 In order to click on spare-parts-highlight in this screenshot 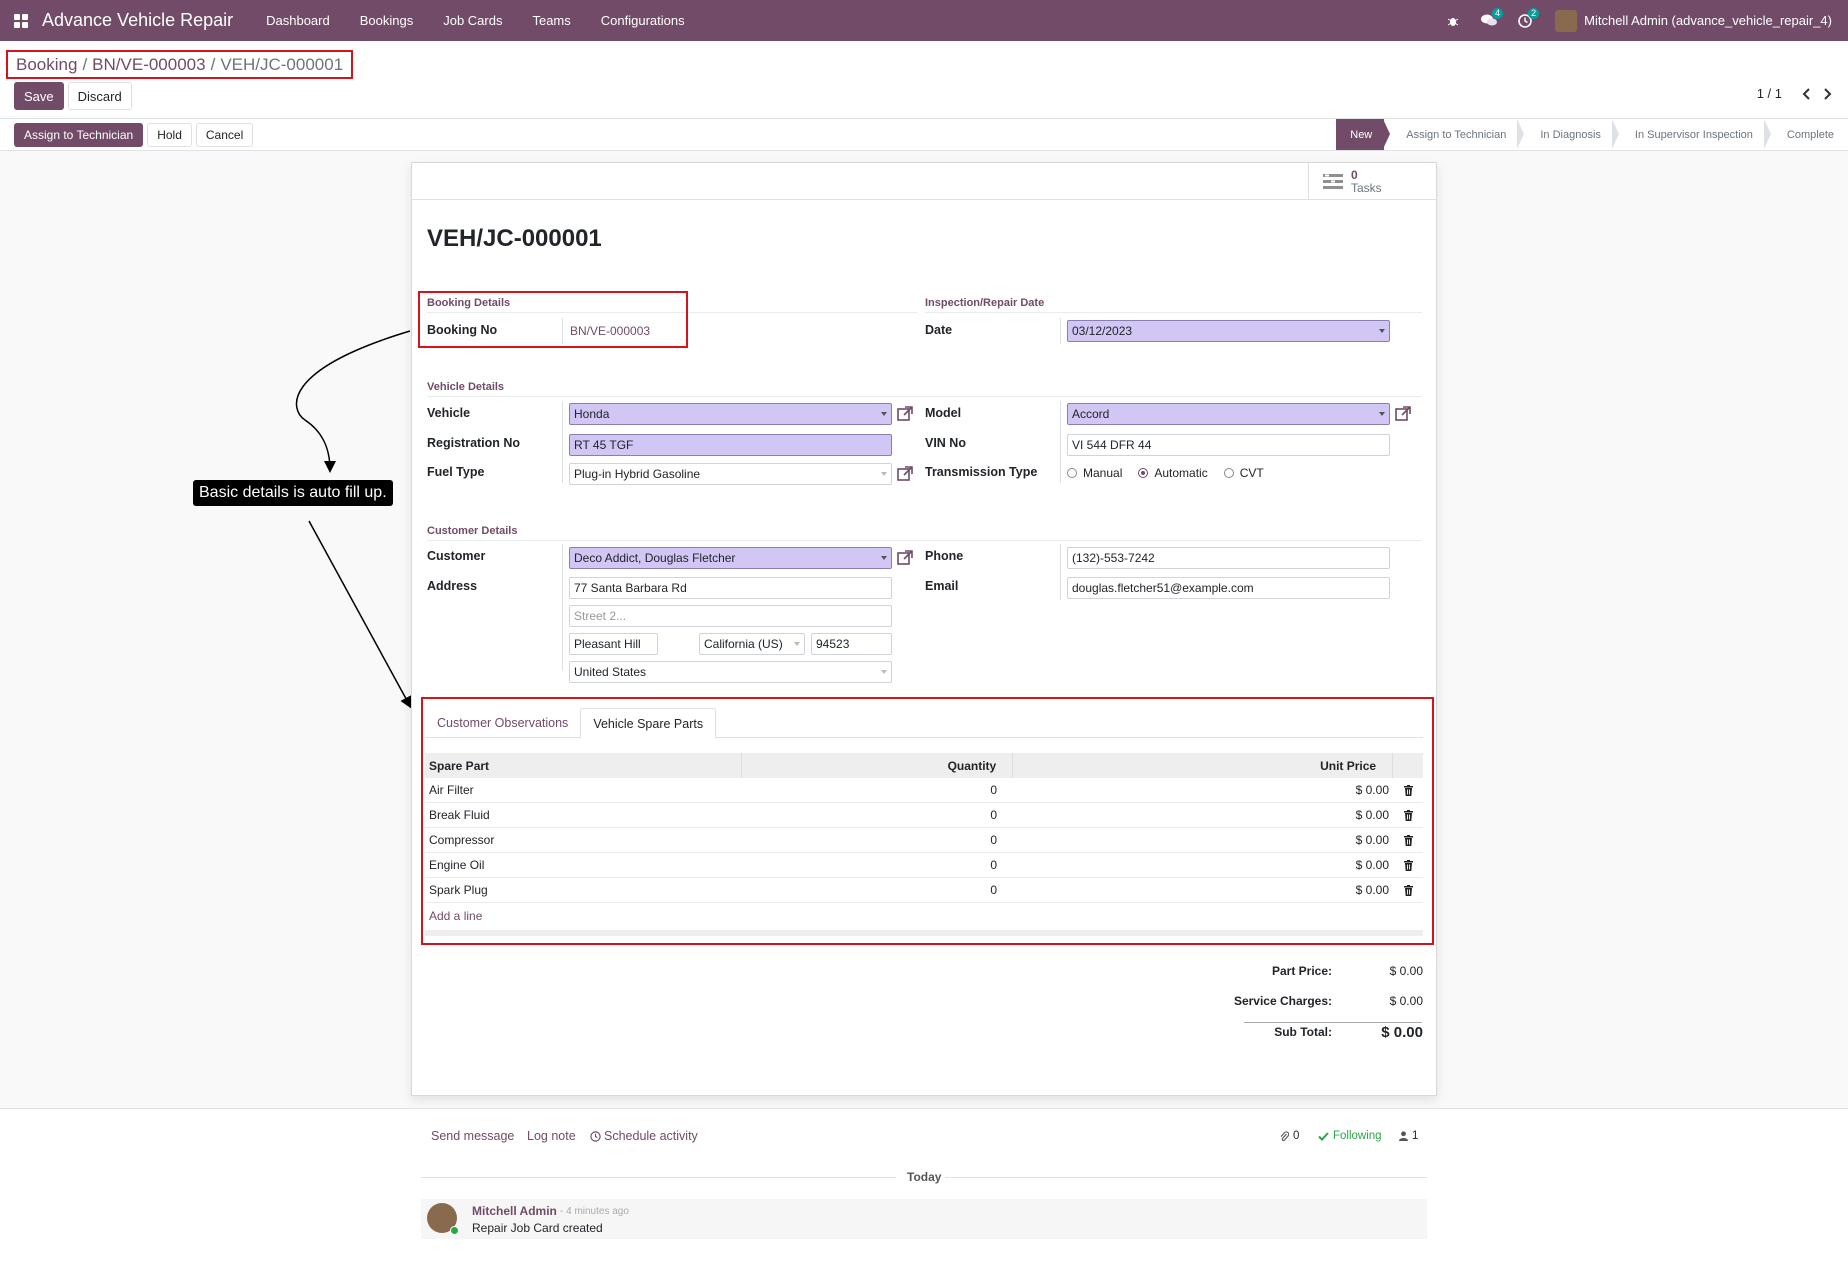, I will do `click(927, 821)`.